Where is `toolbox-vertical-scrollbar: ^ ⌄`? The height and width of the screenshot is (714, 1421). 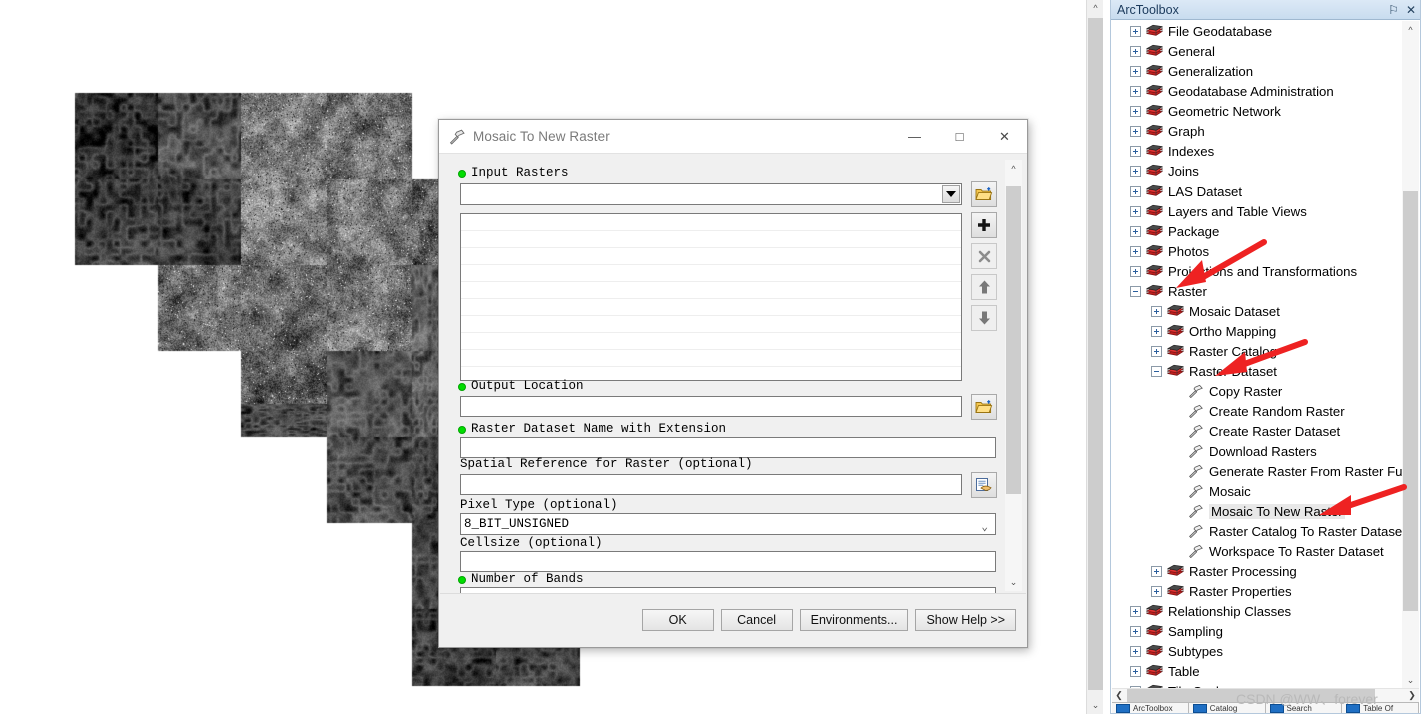 toolbox-vertical-scrollbar: ^ ⌄ is located at coordinates (1410, 355).